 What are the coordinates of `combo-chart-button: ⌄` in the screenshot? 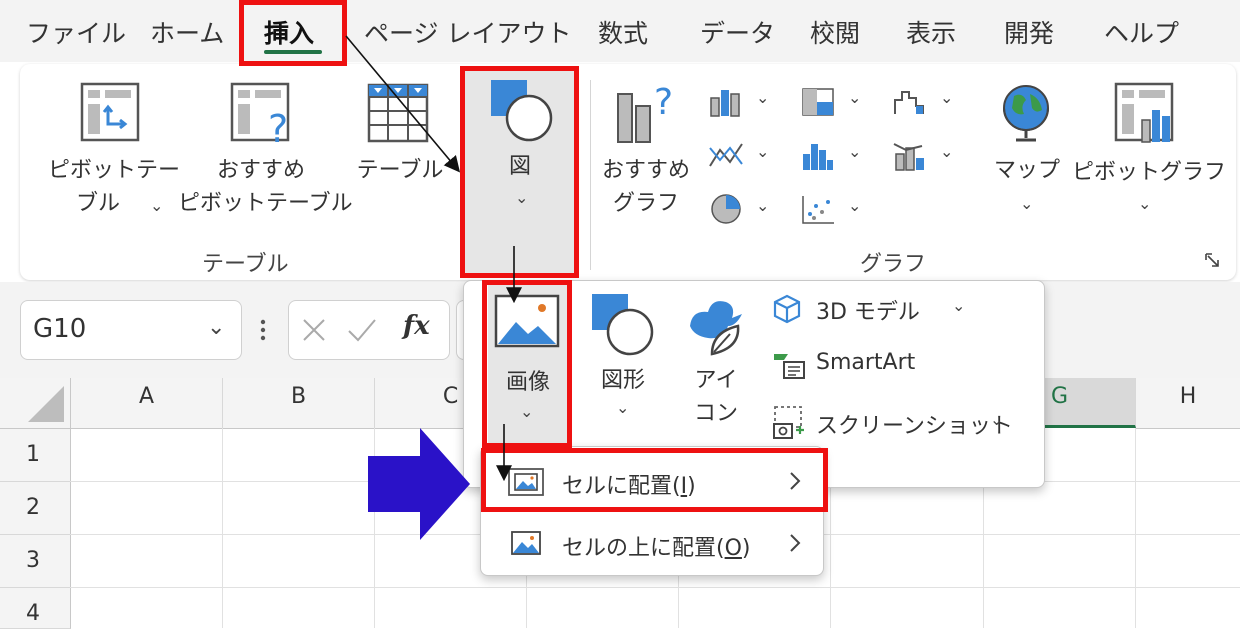 It's located at (927, 156).